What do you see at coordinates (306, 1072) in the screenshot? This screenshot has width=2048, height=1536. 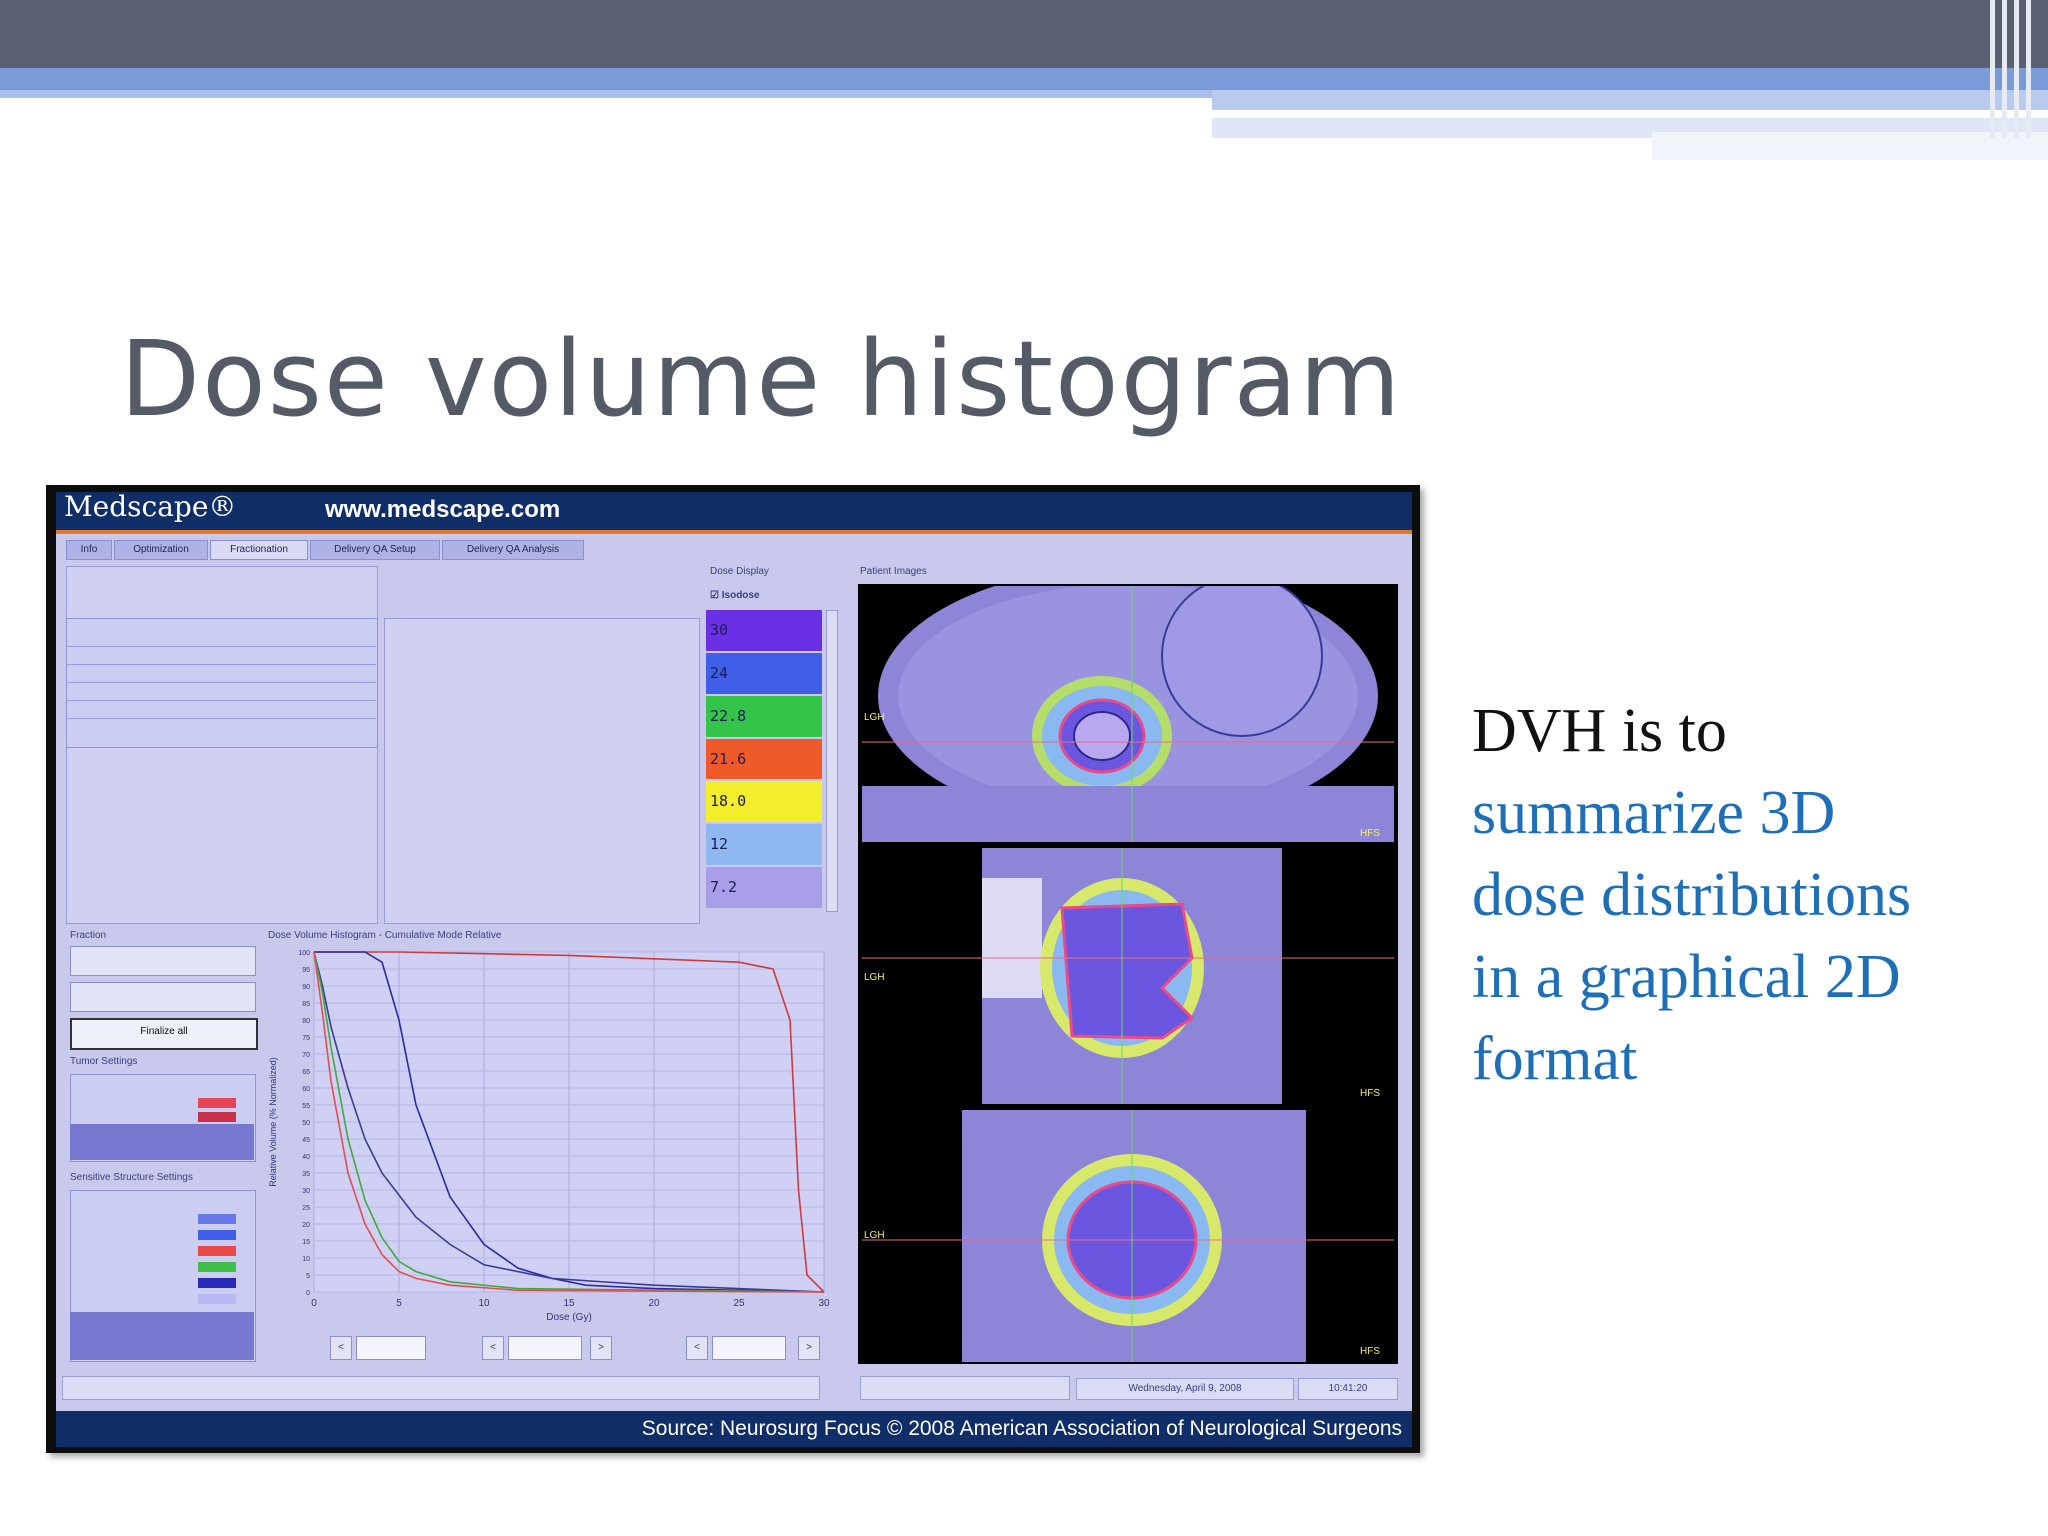 I see `y-tick-label: 65` at bounding box center [306, 1072].